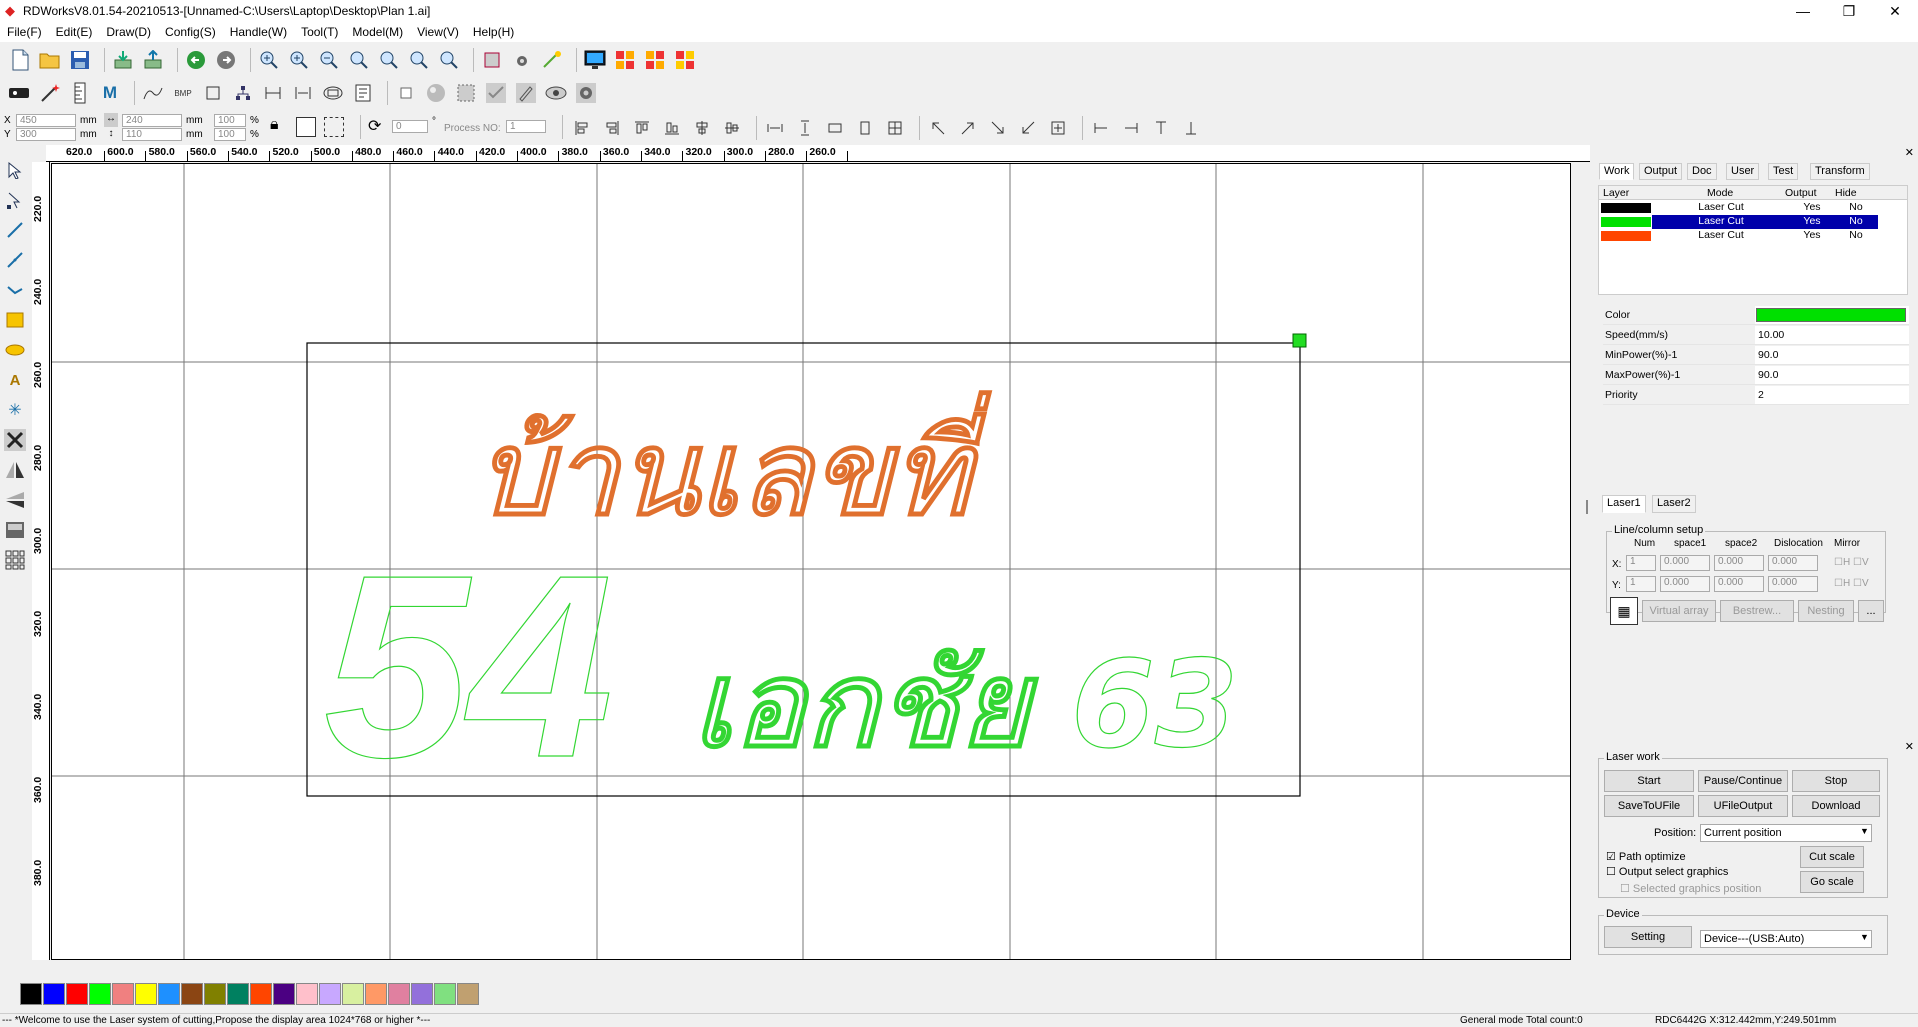  Describe the element at coordinates (1851, 562) in the screenshot. I see `mirror-h-x: ☐H ☐V` at that location.